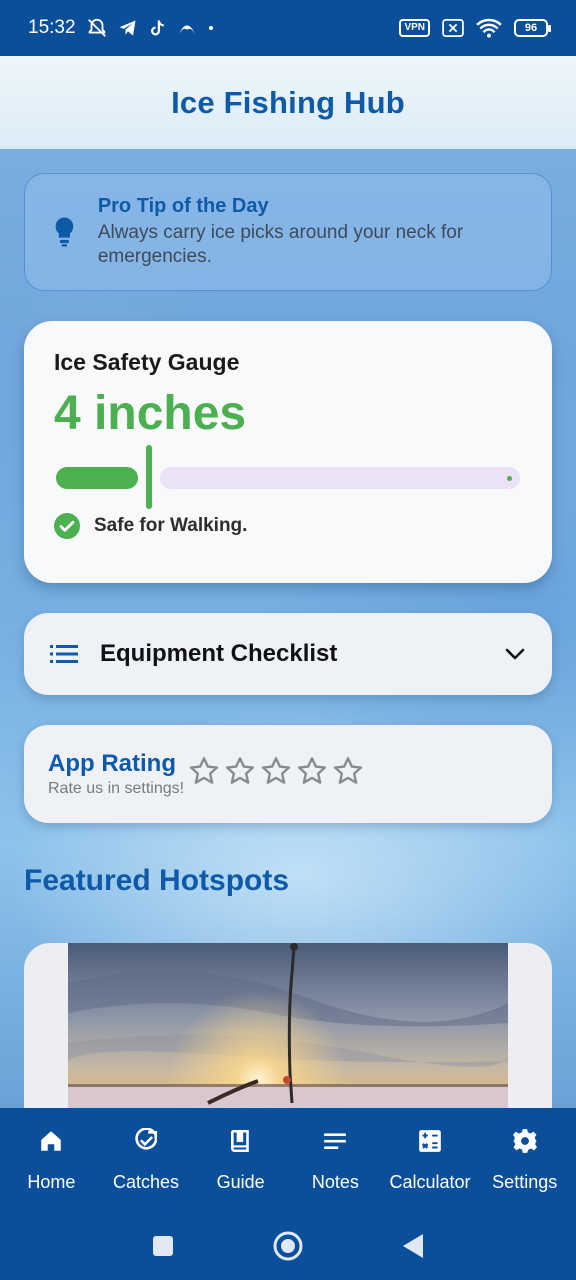  I want to click on back-icon, so click(413, 1246).